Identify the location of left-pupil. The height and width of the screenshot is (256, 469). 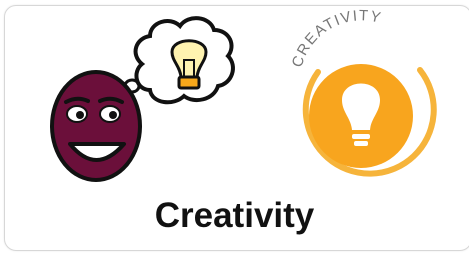
(80, 115).